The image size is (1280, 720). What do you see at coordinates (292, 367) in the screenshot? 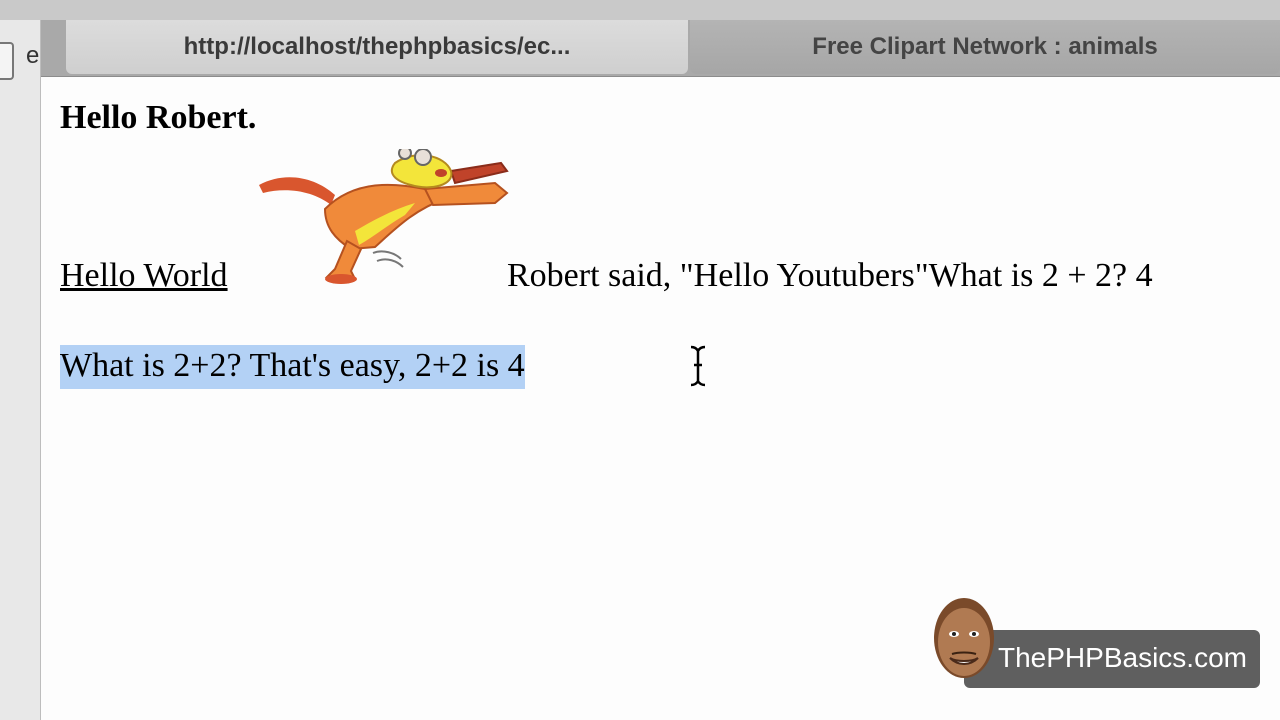
I see `selected-text: What is 2+2? That's easy, 2+2 is 4` at bounding box center [292, 367].